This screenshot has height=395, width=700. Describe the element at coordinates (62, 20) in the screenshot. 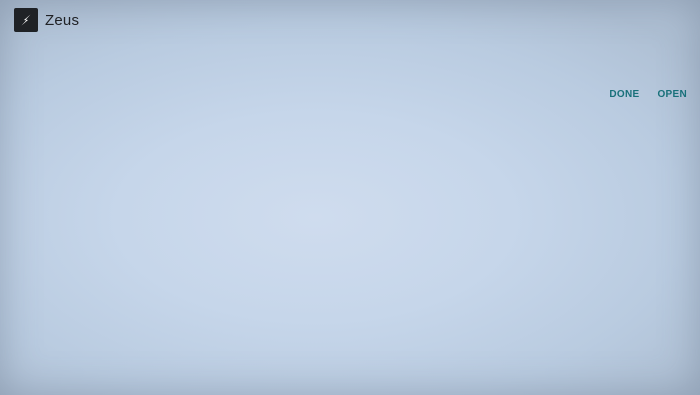

I see `app-title: Zeus` at that location.